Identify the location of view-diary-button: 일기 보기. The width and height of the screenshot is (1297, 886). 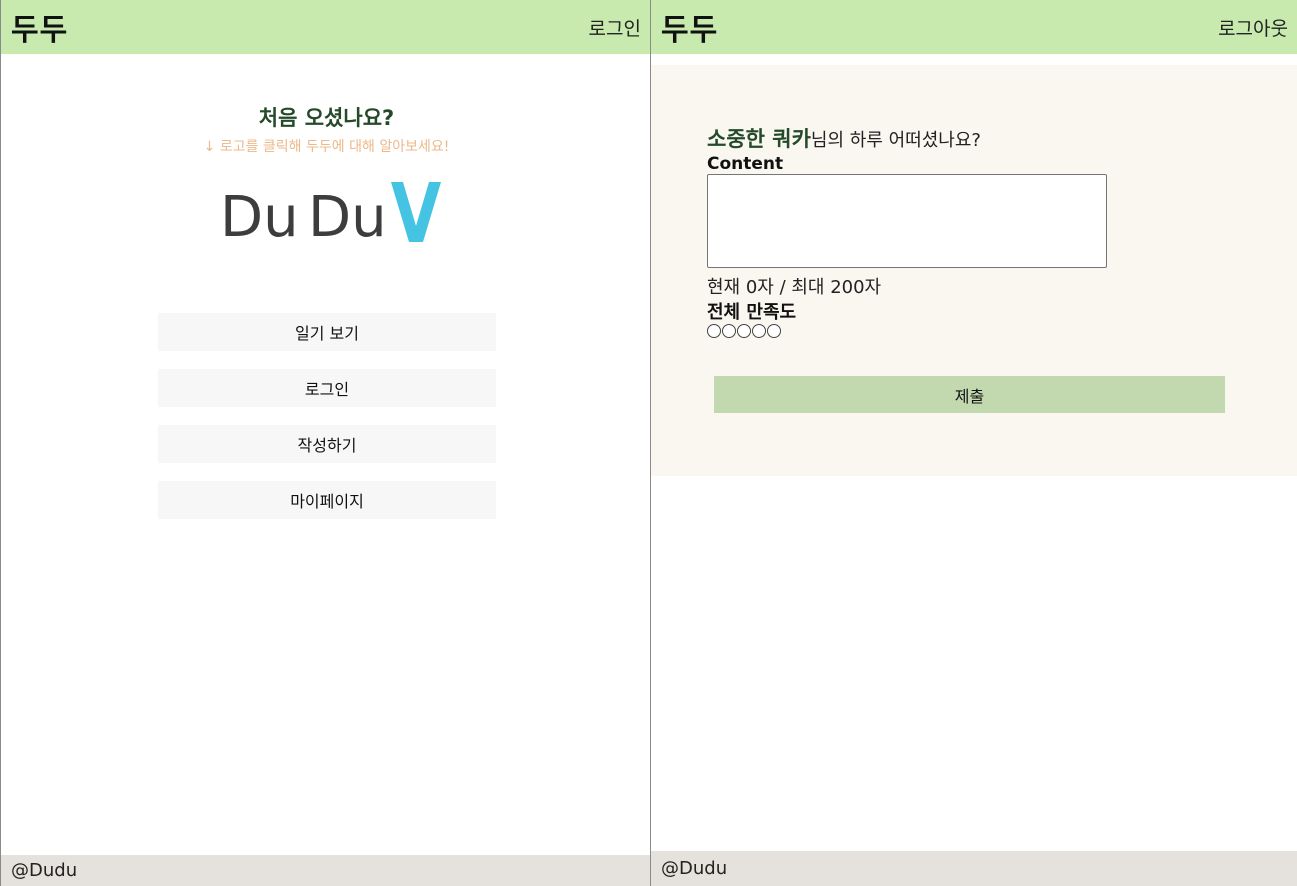
(327, 332).